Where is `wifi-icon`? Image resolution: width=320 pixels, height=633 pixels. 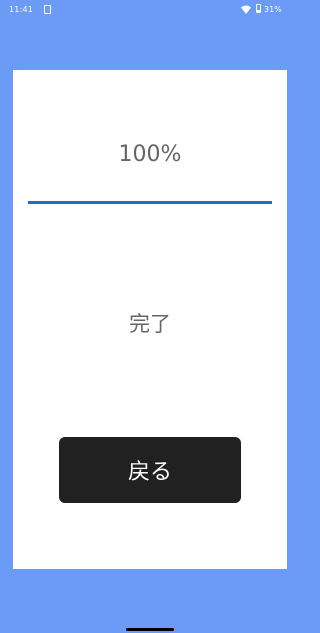
wifi-icon is located at coordinates (246, 9).